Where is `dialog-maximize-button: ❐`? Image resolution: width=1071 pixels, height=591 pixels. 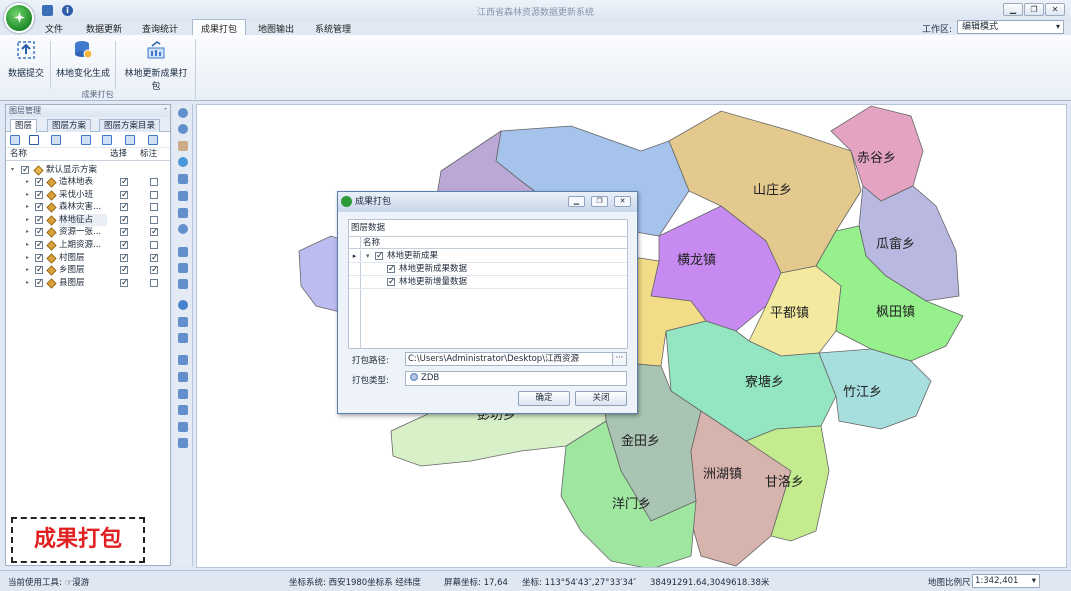 dialog-maximize-button: ❐ is located at coordinates (599, 201).